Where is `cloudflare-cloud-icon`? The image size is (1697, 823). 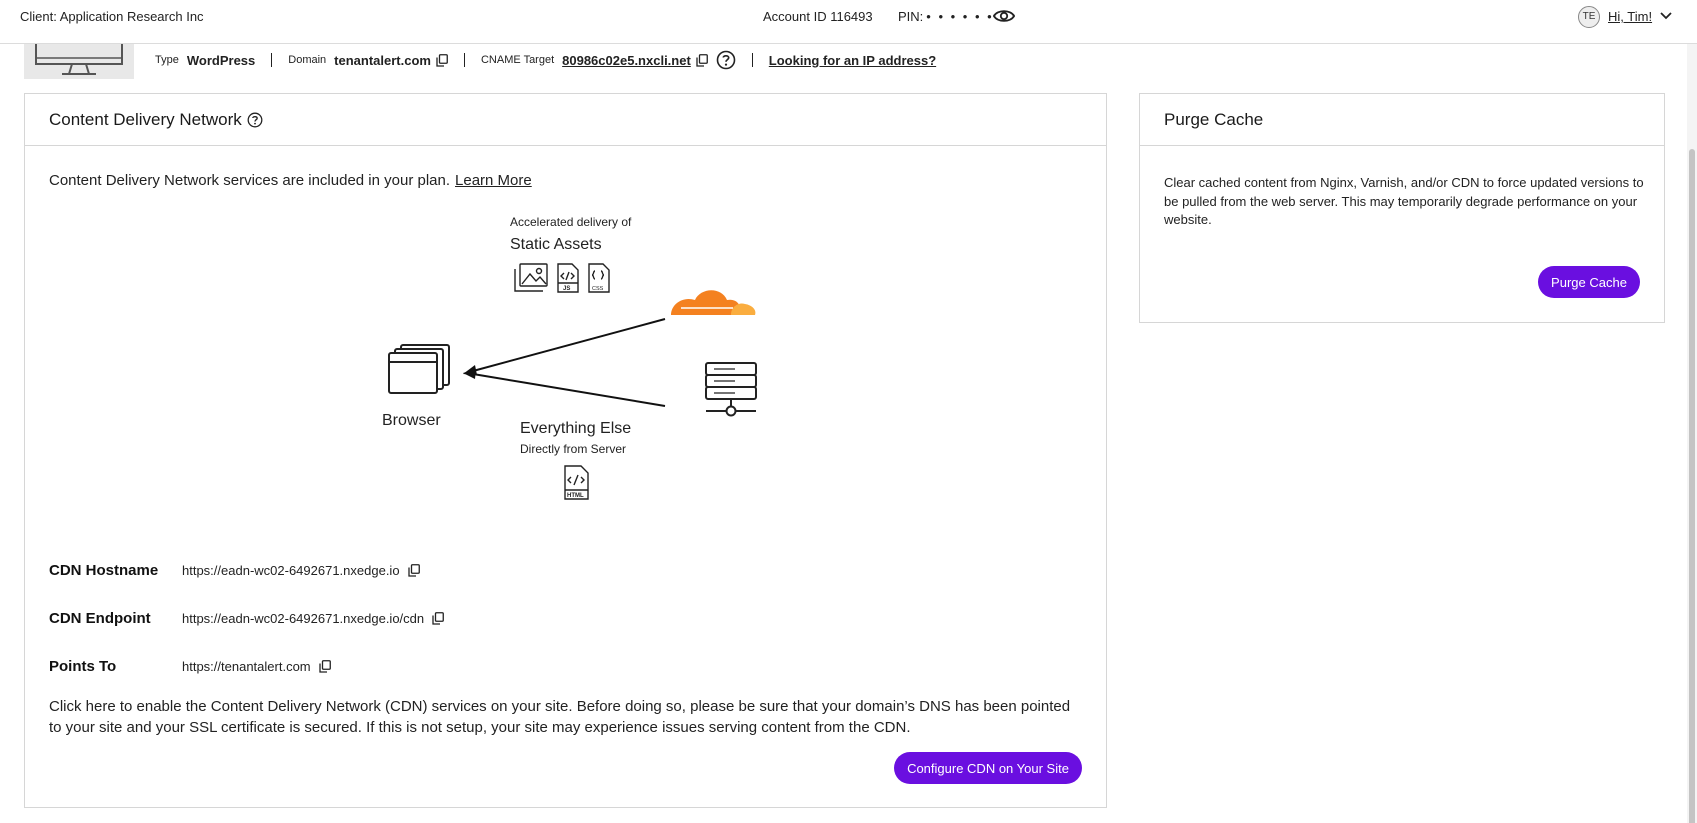
cloudflare-cloud-icon is located at coordinates (713, 302).